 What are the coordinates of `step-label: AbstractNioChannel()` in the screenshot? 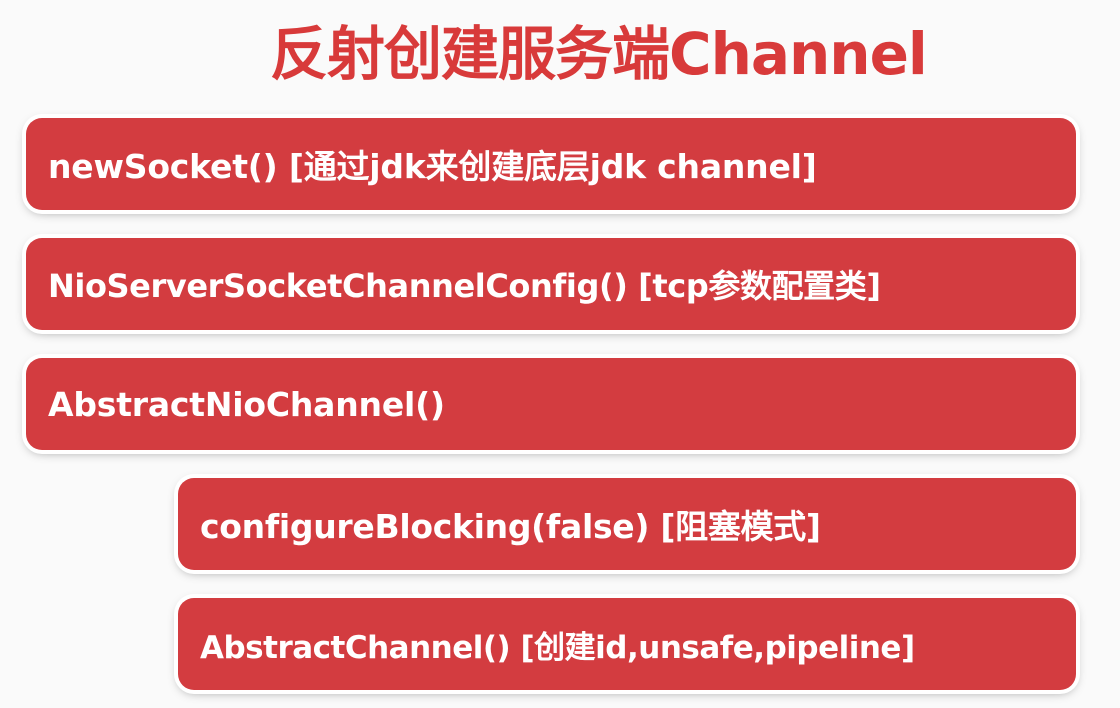 It's located at (246, 404).